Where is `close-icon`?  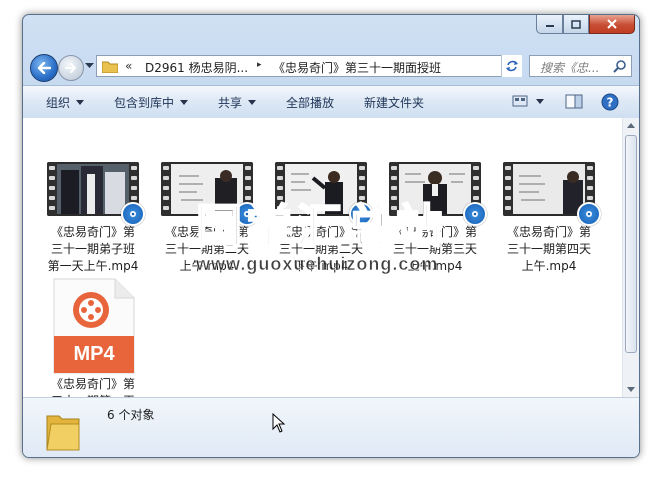 close-icon is located at coordinates (612, 24).